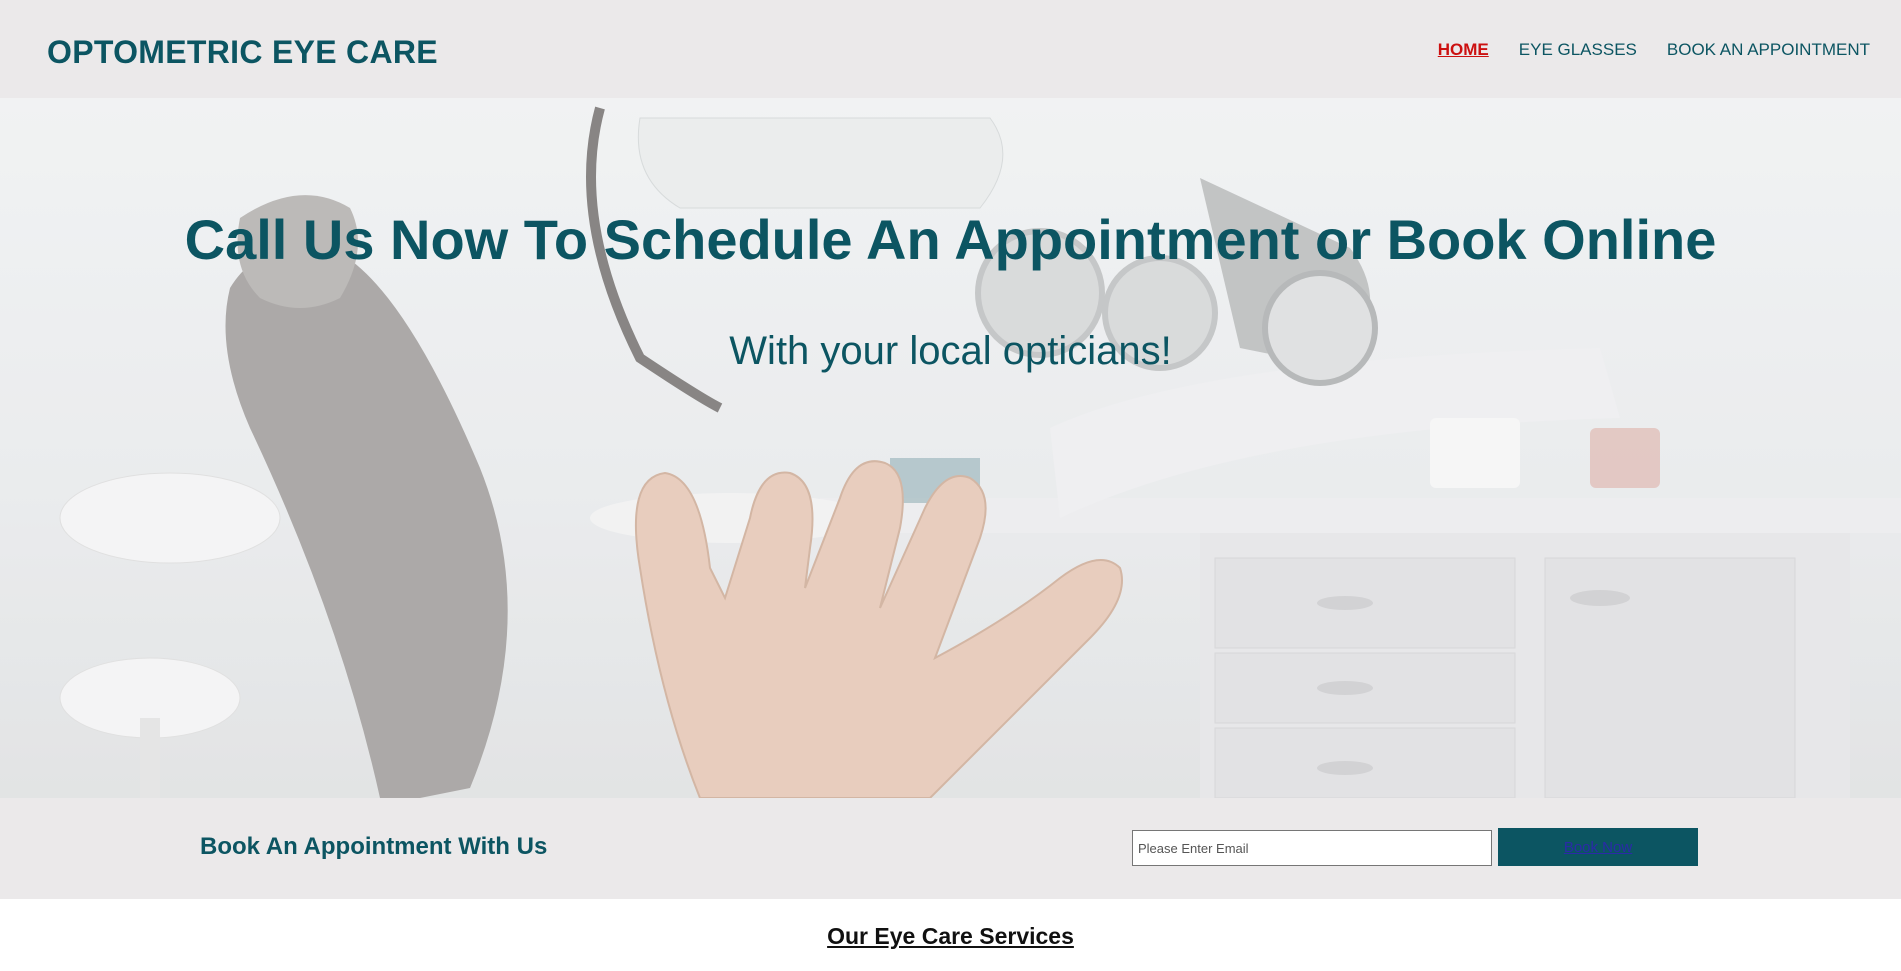  What do you see at coordinates (374, 846) in the screenshot?
I see `booking-label: Book An Appointment With Us` at bounding box center [374, 846].